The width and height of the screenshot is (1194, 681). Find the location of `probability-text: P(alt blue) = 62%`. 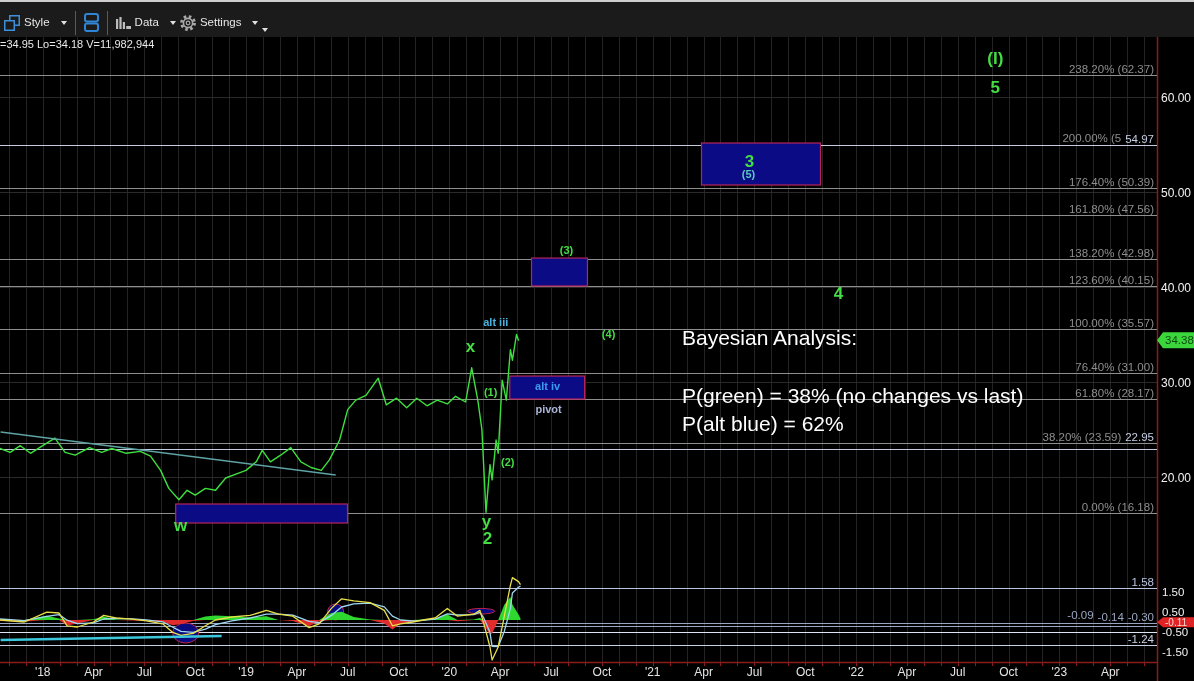

probability-text: P(alt blue) = 62% is located at coordinates (763, 423).